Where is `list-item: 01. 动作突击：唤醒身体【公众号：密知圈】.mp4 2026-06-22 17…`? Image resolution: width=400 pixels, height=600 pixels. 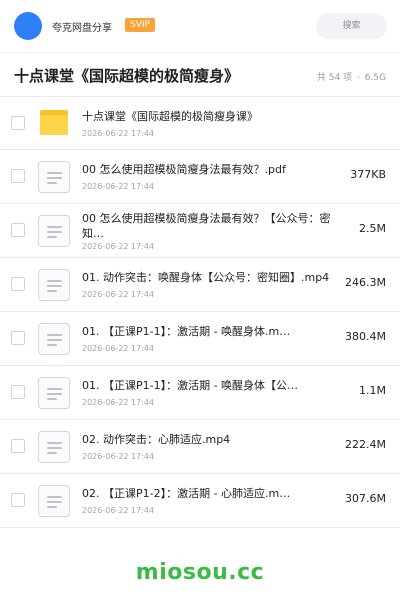 list-item: 01. 动作突击：唤醒身体【公众号：密知圈】.mp4 2026-06-22 17… is located at coordinates (200, 285).